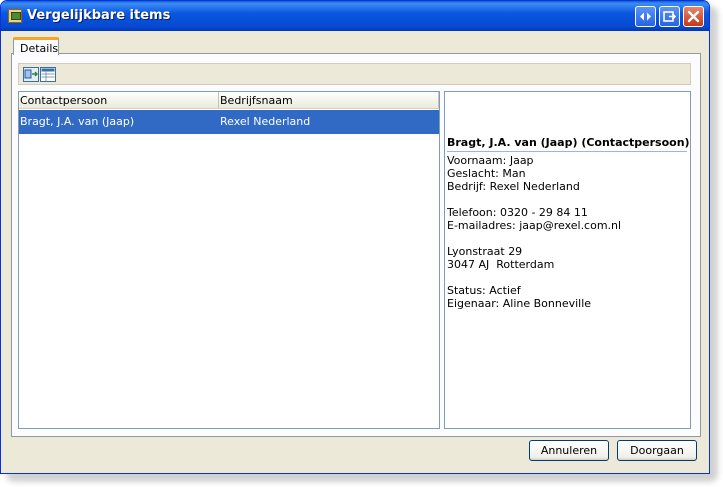 The height and width of the screenshot is (487, 723). Describe the element at coordinates (265, 121) in the screenshot. I see `row-company: Rexel Nederland` at that location.